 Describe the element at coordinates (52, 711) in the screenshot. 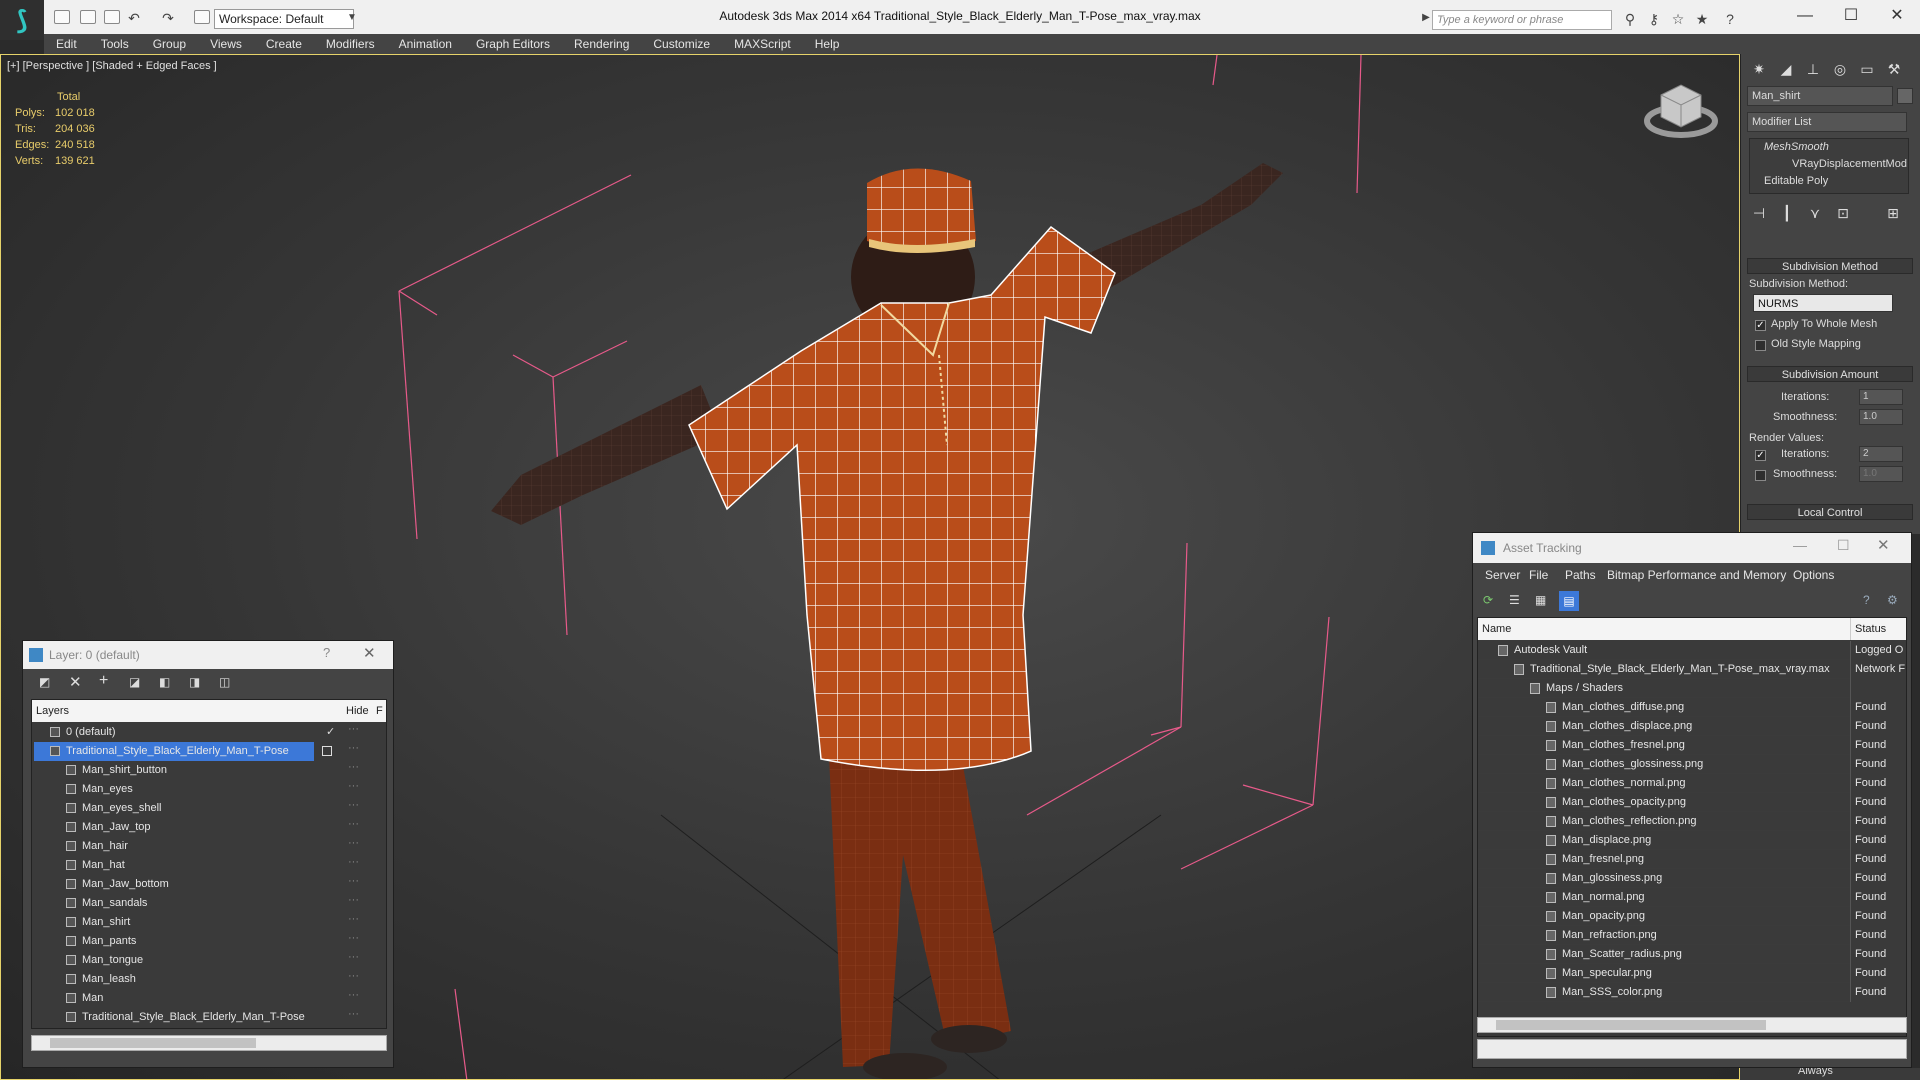

I see `column-layers: Layers` at that location.